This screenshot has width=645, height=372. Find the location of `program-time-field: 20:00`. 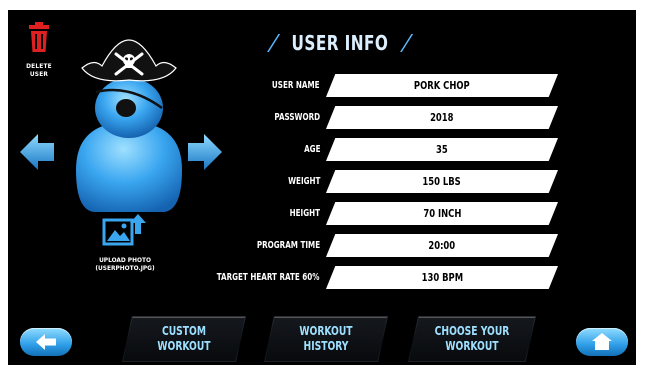

program-time-field: 20:00 is located at coordinates (442, 245).